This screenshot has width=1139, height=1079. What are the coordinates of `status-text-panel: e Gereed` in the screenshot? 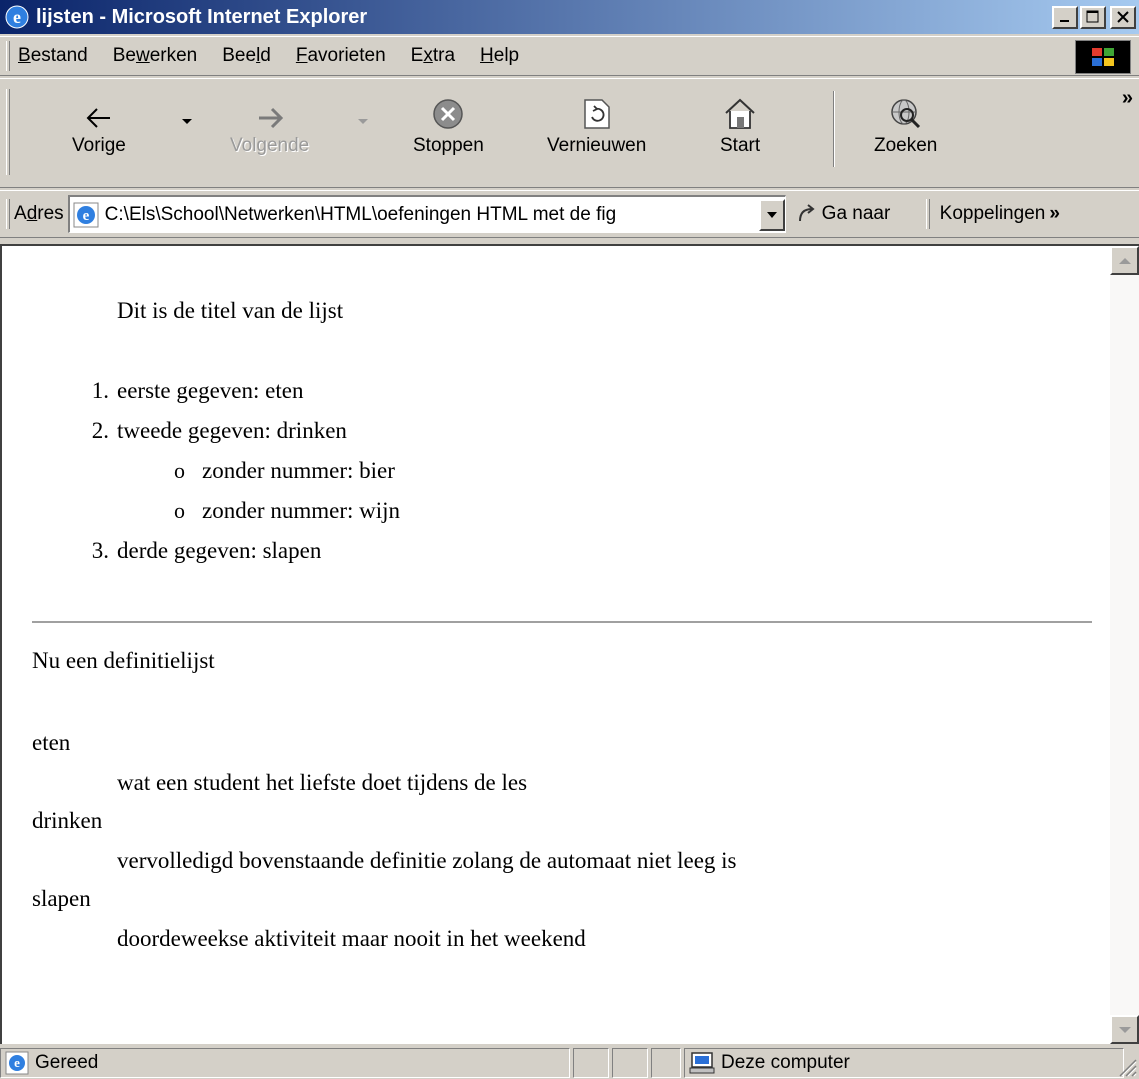 It's located at (285, 1062).